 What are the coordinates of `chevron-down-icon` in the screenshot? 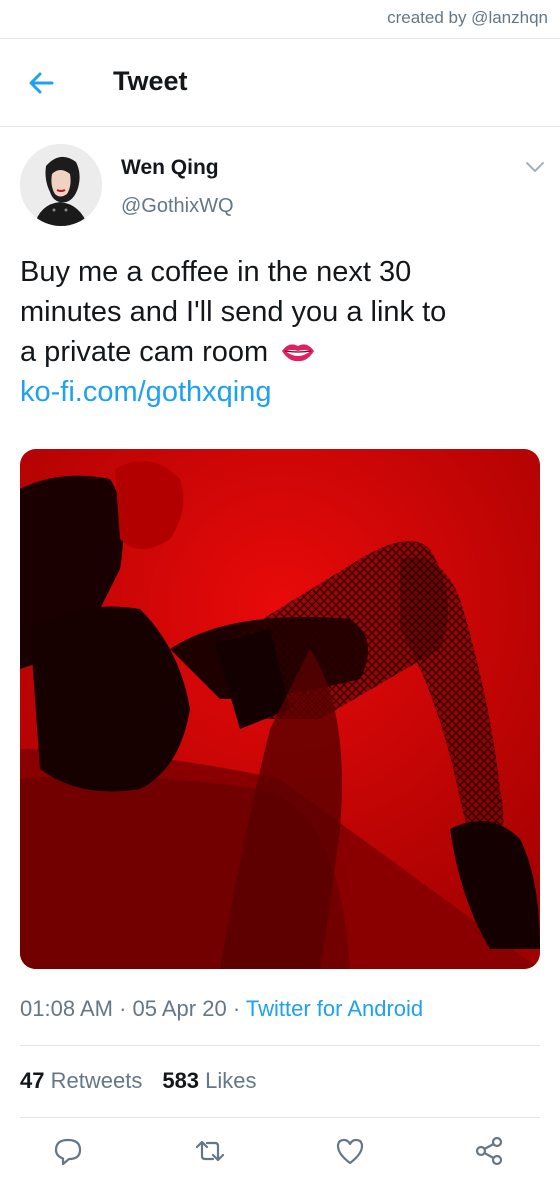 It's located at (535, 167).